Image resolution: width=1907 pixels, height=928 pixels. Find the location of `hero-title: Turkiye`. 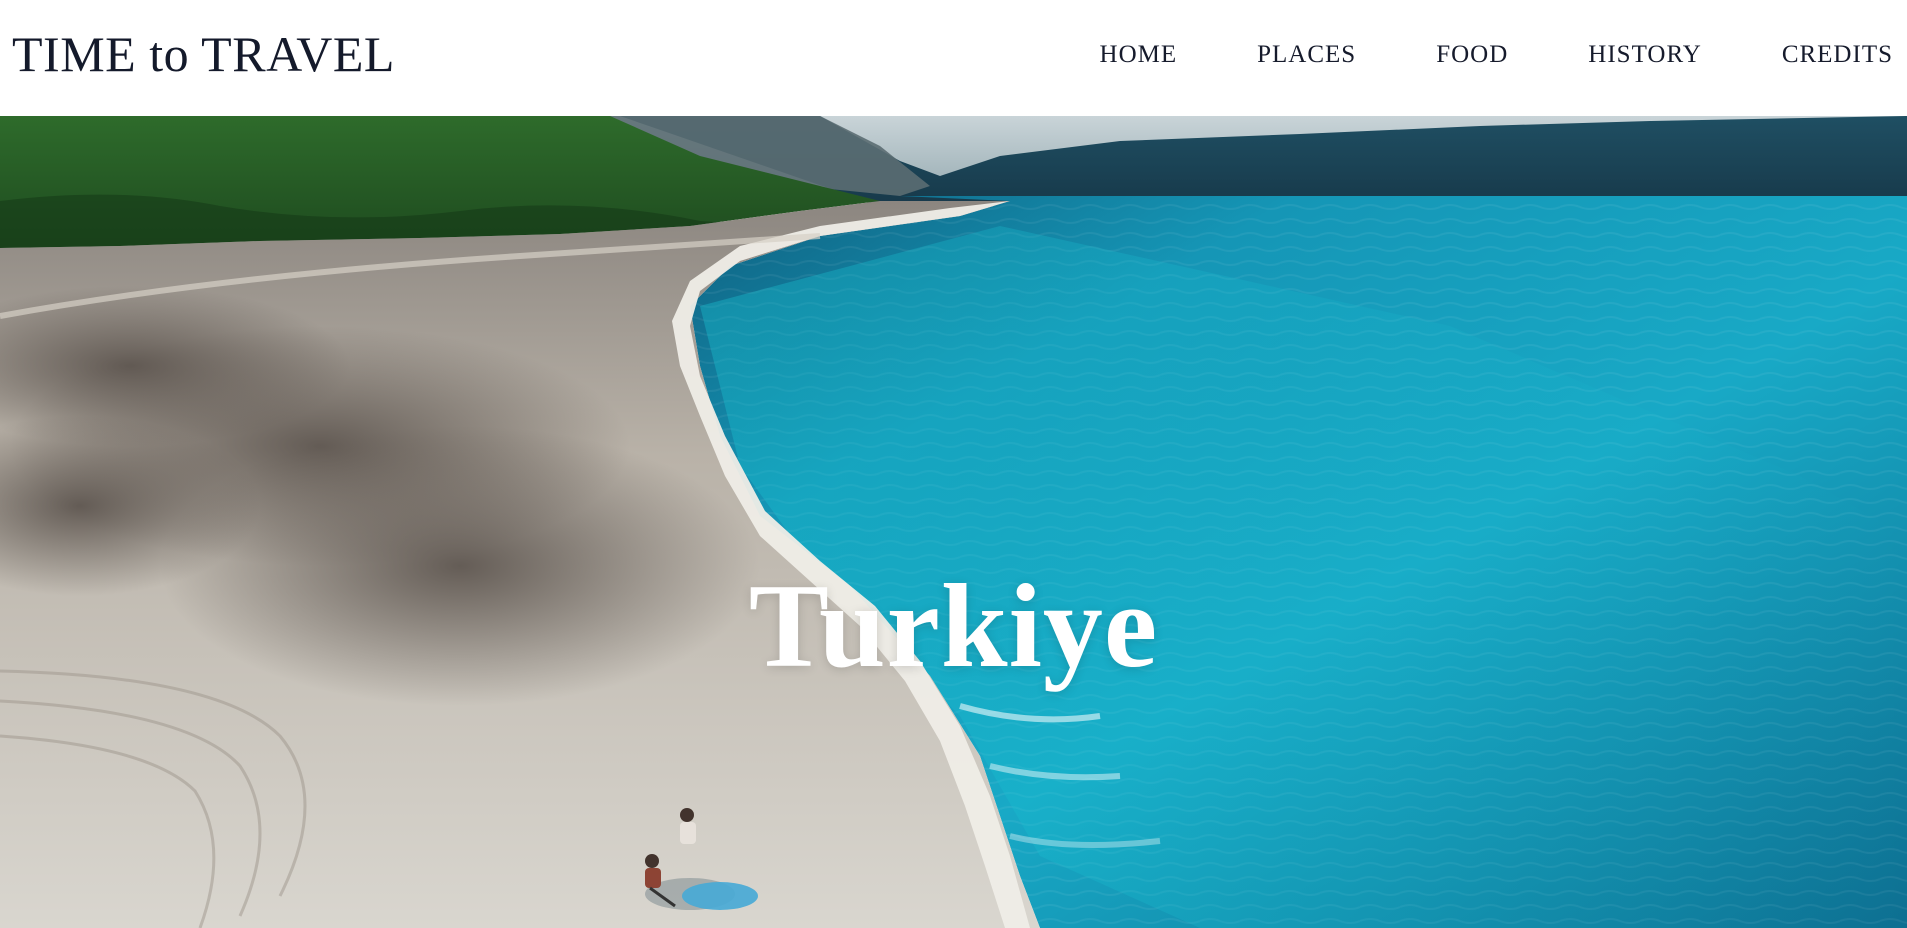

hero-title: Turkiye is located at coordinates (953, 626).